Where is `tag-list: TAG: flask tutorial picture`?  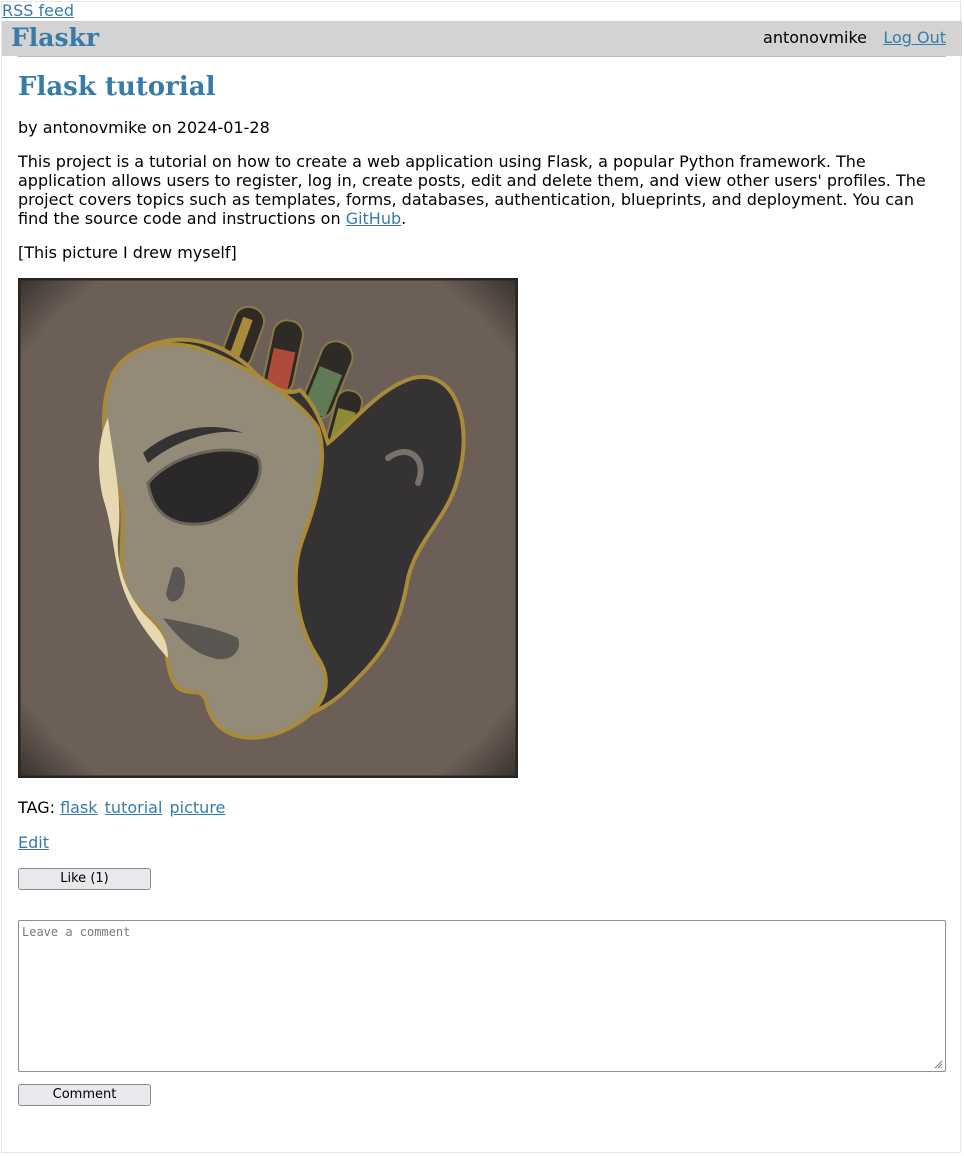 tag-list: TAG: flask tutorial picture is located at coordinates (482, 807).